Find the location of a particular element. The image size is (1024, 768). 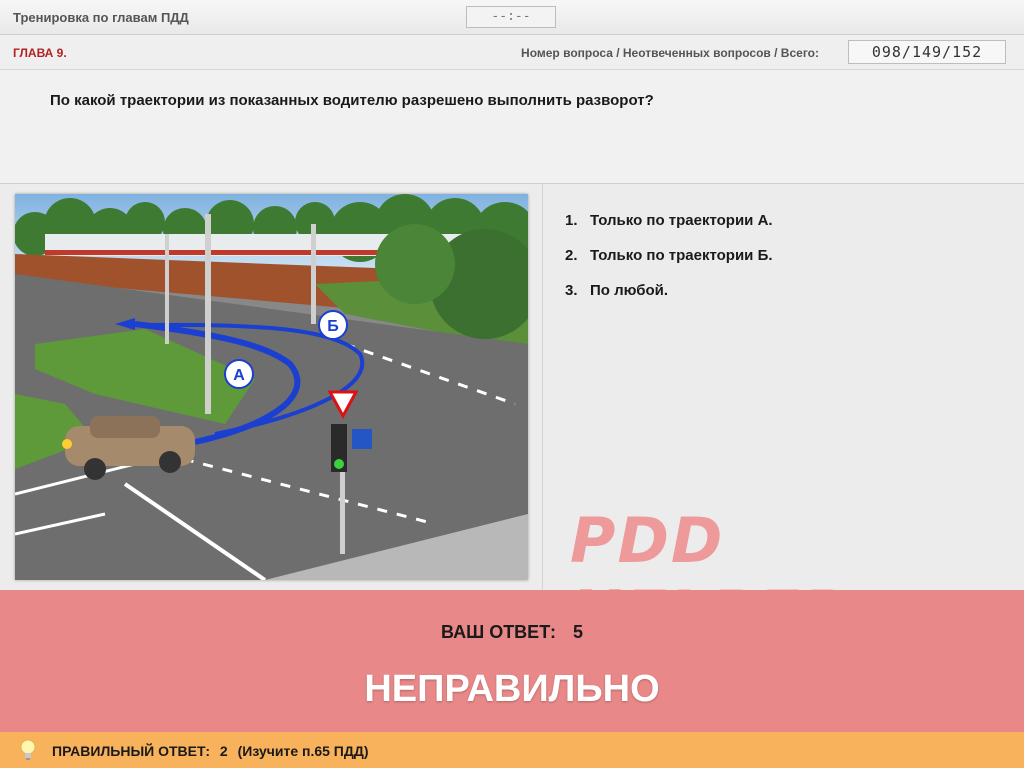

answer-option-number: 1. is located at coordinates (571, 220).